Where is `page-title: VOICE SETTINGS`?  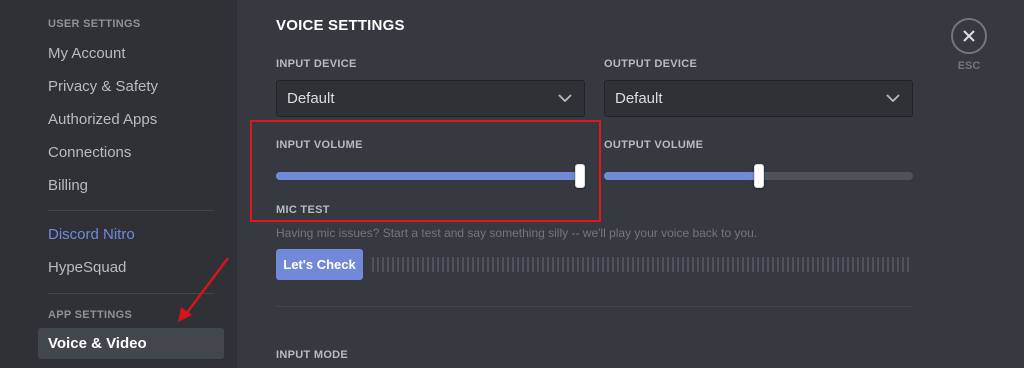 page-title: VOICE SETTINGS is located at coordinates (340, 25).